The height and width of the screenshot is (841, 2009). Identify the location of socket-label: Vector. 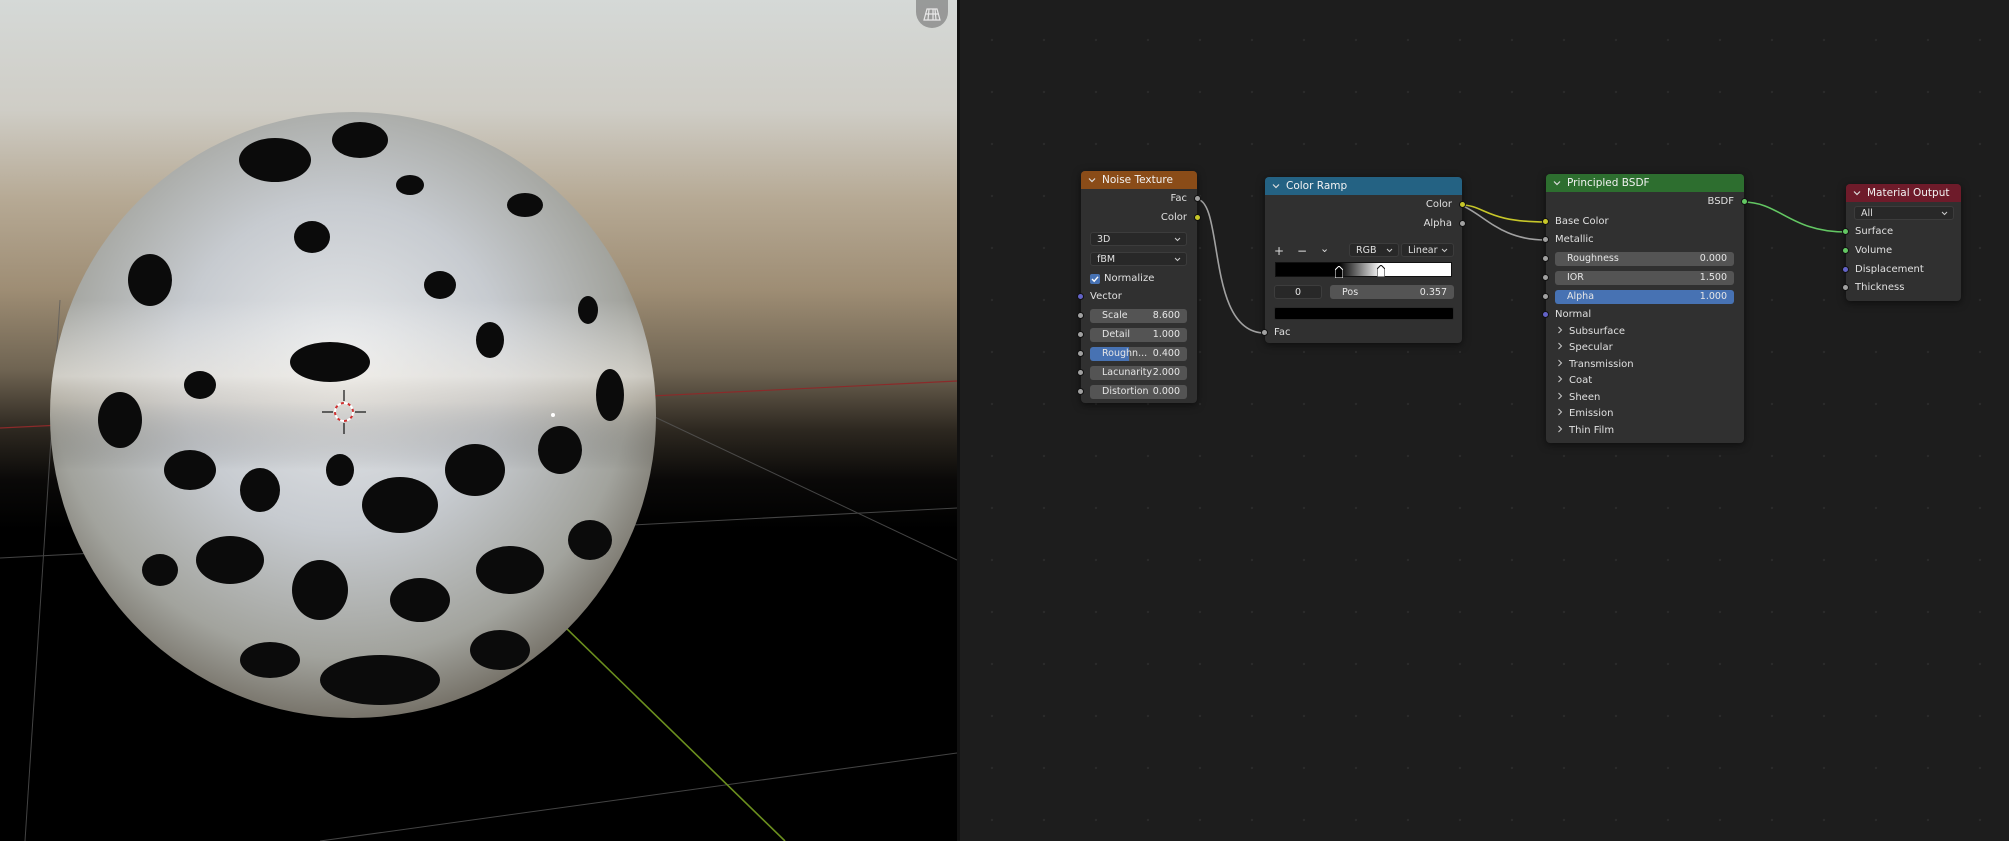
(1106, 296).